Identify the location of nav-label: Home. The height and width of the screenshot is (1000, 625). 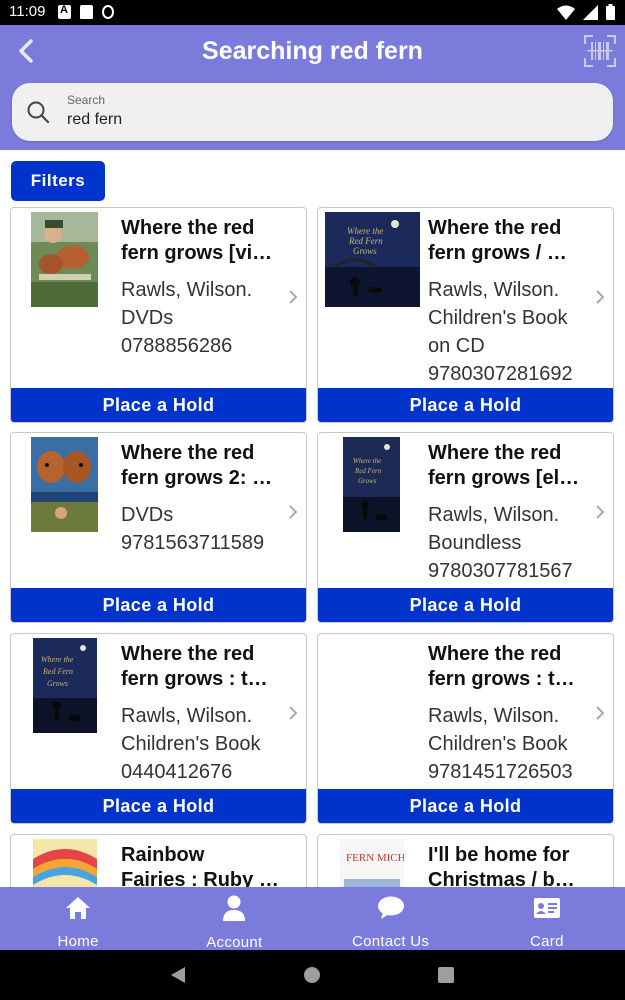
(78, 941).